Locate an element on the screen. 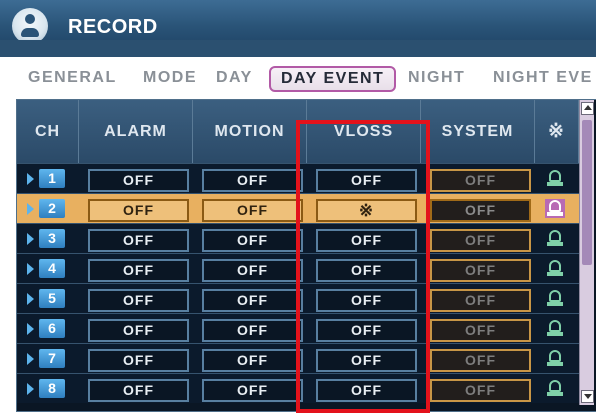 The height and width of the screenshot is (418, 596). table-row: 7 OFF OFF OFF OFF is located at coordinates (302, 358).